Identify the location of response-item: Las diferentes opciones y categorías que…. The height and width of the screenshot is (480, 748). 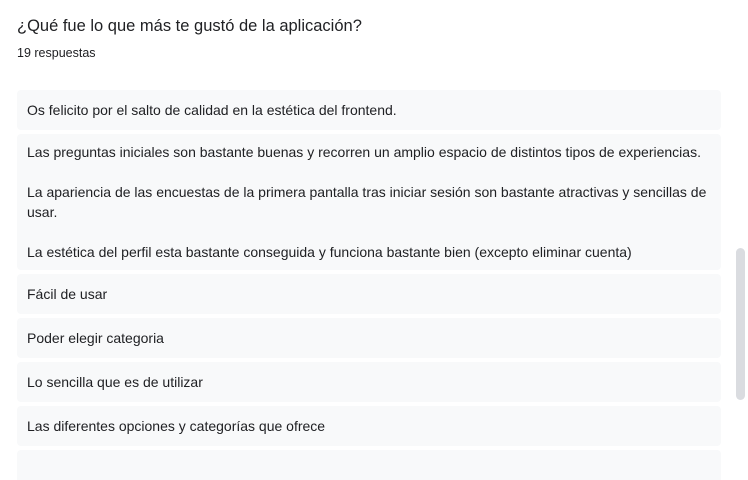
(369, 426).